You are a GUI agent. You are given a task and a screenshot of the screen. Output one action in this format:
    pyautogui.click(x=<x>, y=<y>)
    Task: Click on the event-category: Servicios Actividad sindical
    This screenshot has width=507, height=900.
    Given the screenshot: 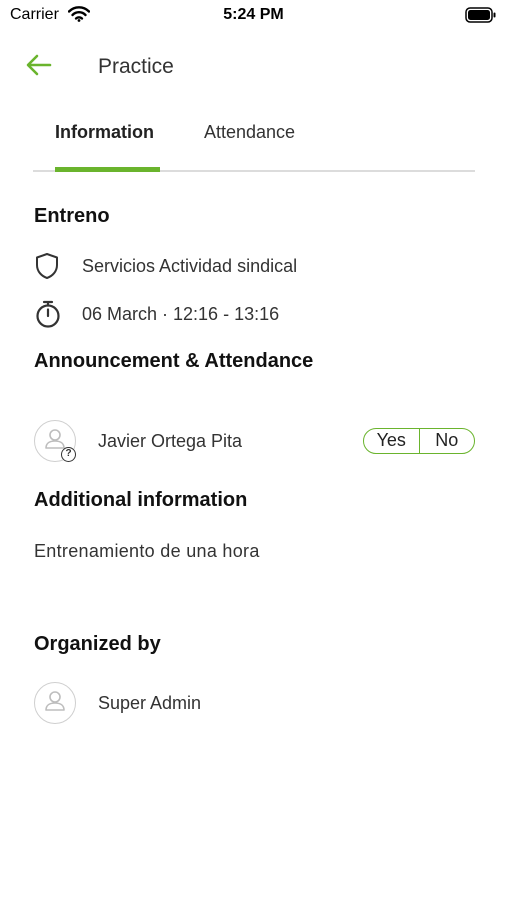 What is the action you would take?
    pyautogui.click(x=190, y=265)
    